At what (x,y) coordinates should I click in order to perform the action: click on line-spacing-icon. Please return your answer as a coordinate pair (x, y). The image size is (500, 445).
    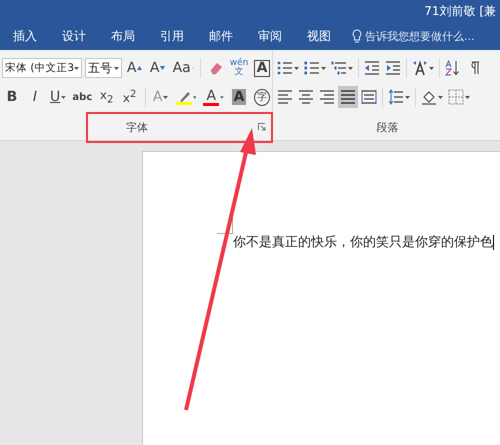
    Looking at the image, I should click on (396, 97).